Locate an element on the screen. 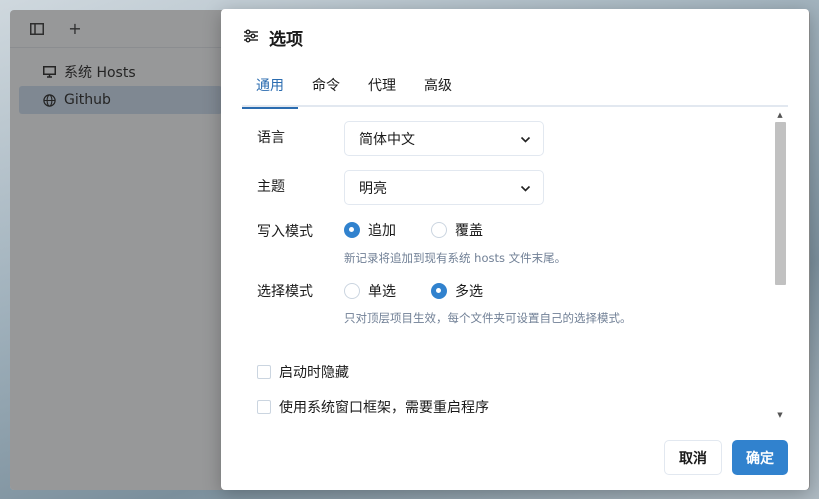 The image size is (819, 499). dialog-header: 选项 is located at coordinates (273, 37).